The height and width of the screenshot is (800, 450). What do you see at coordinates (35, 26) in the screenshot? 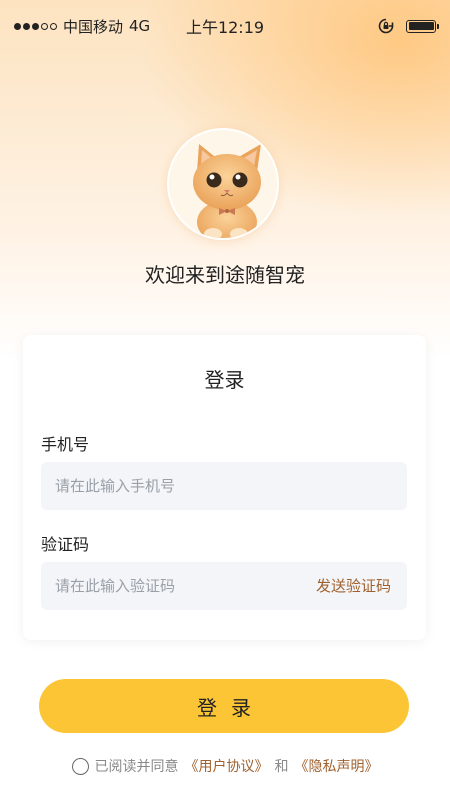
I see `signal-strength-icon` at bounding box center [35, 26].